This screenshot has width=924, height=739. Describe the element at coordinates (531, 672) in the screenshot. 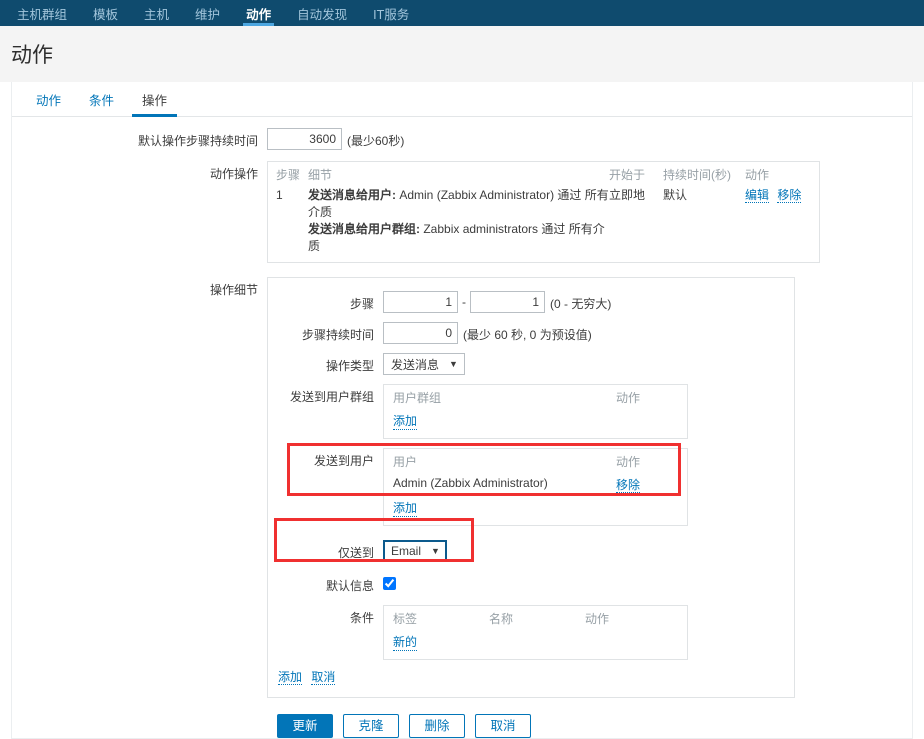

I see `operation-panel-links: 添加 取消` at that location.